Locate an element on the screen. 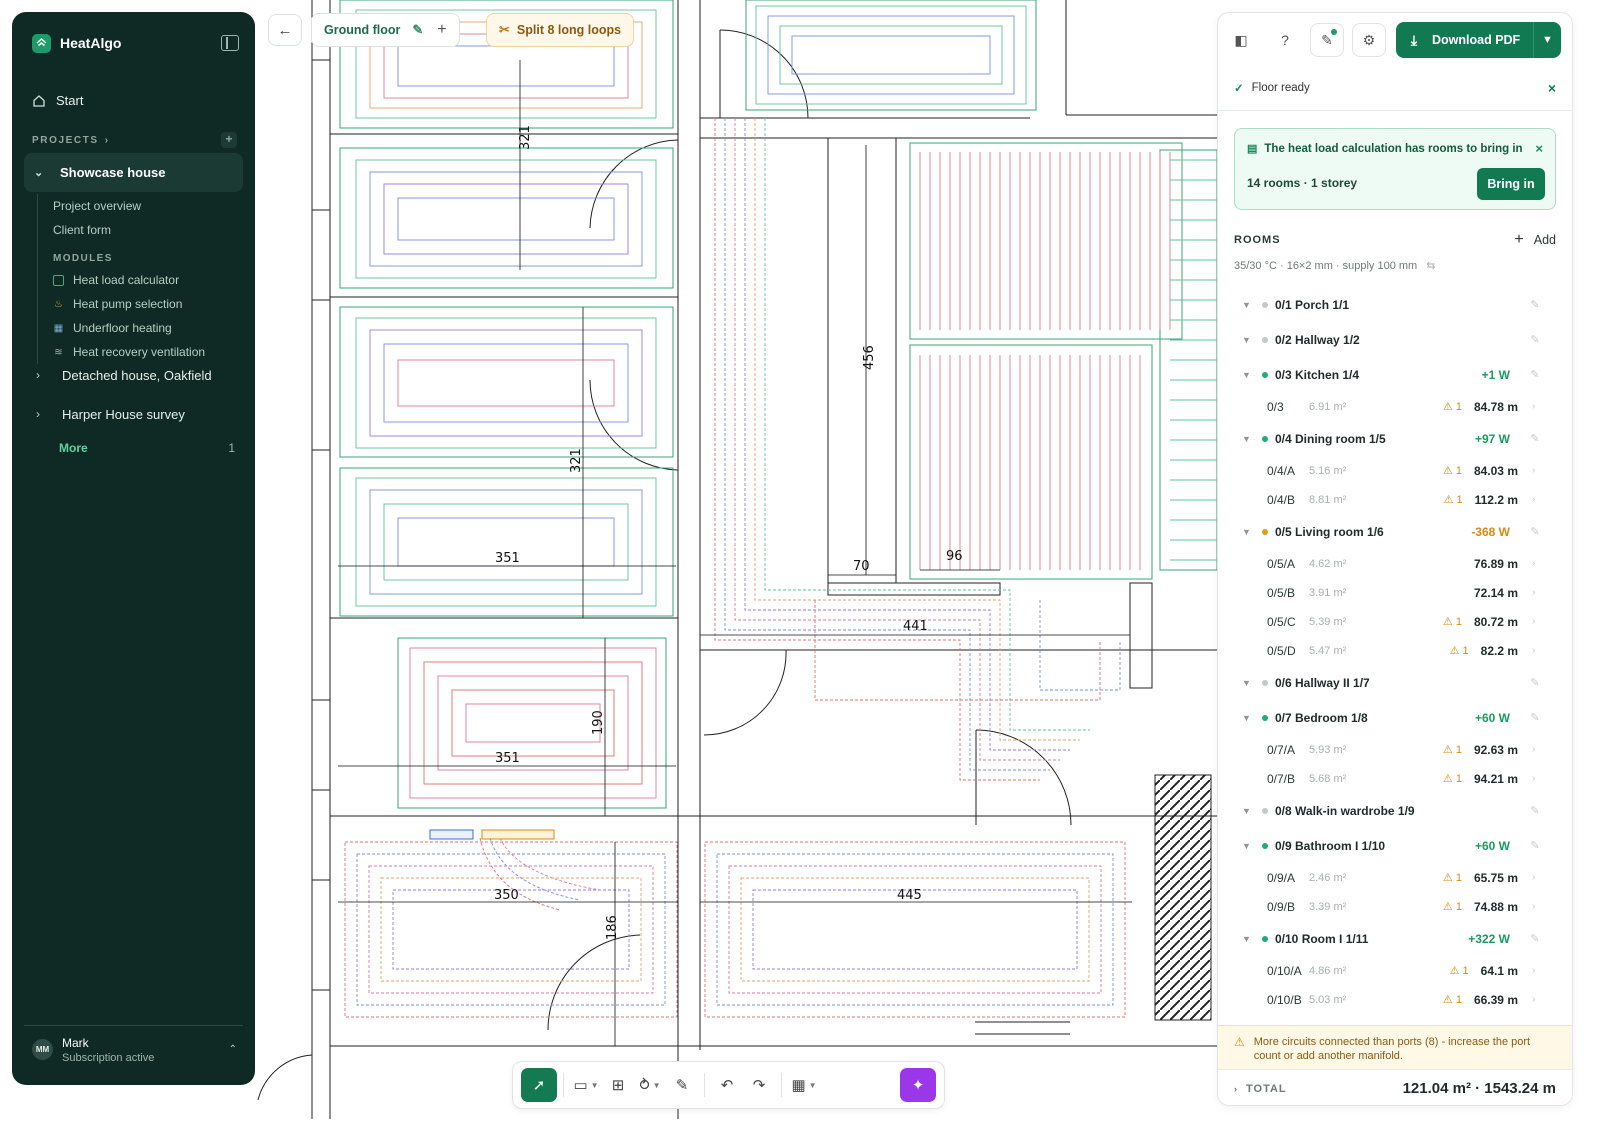 This screenshot has width=1600, height=1124. select-tool-button: ➚ is located at coordinates (539, 1085).